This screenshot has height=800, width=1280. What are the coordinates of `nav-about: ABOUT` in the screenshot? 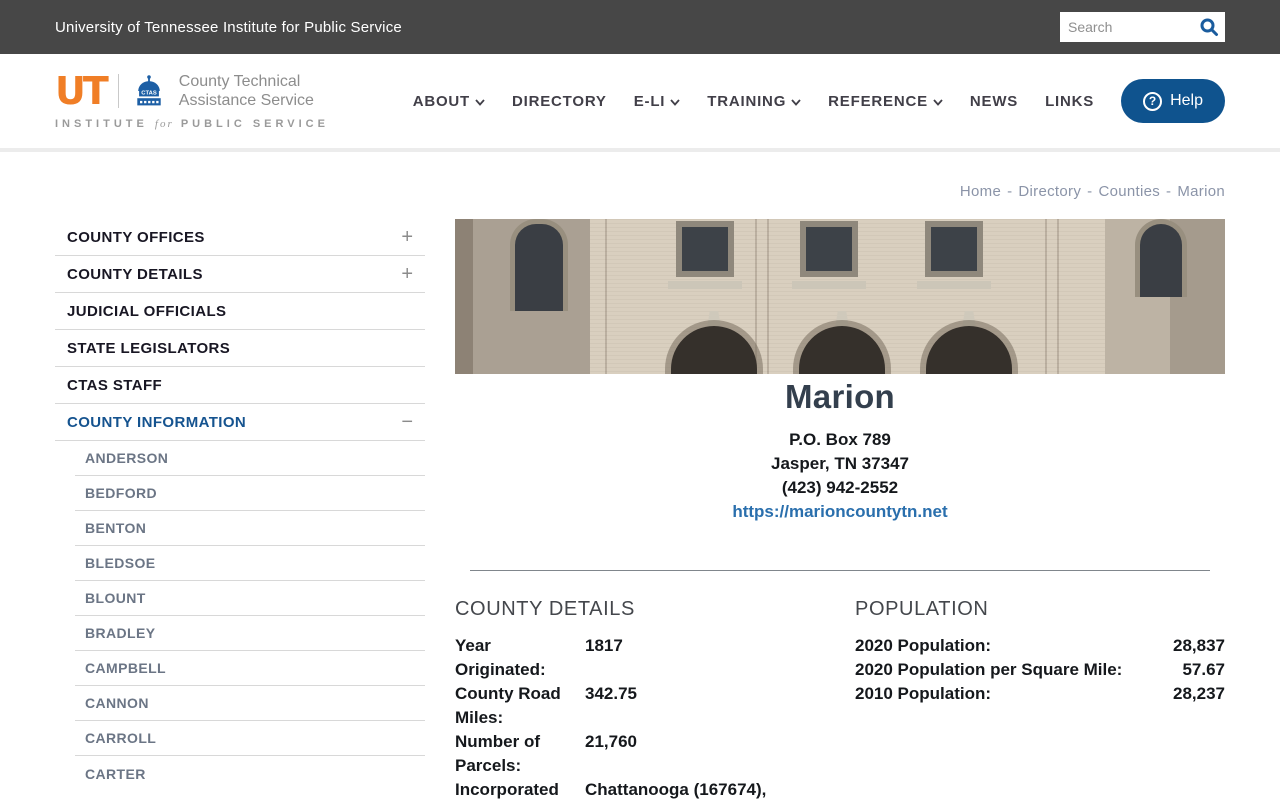 It's located at (449, 101).